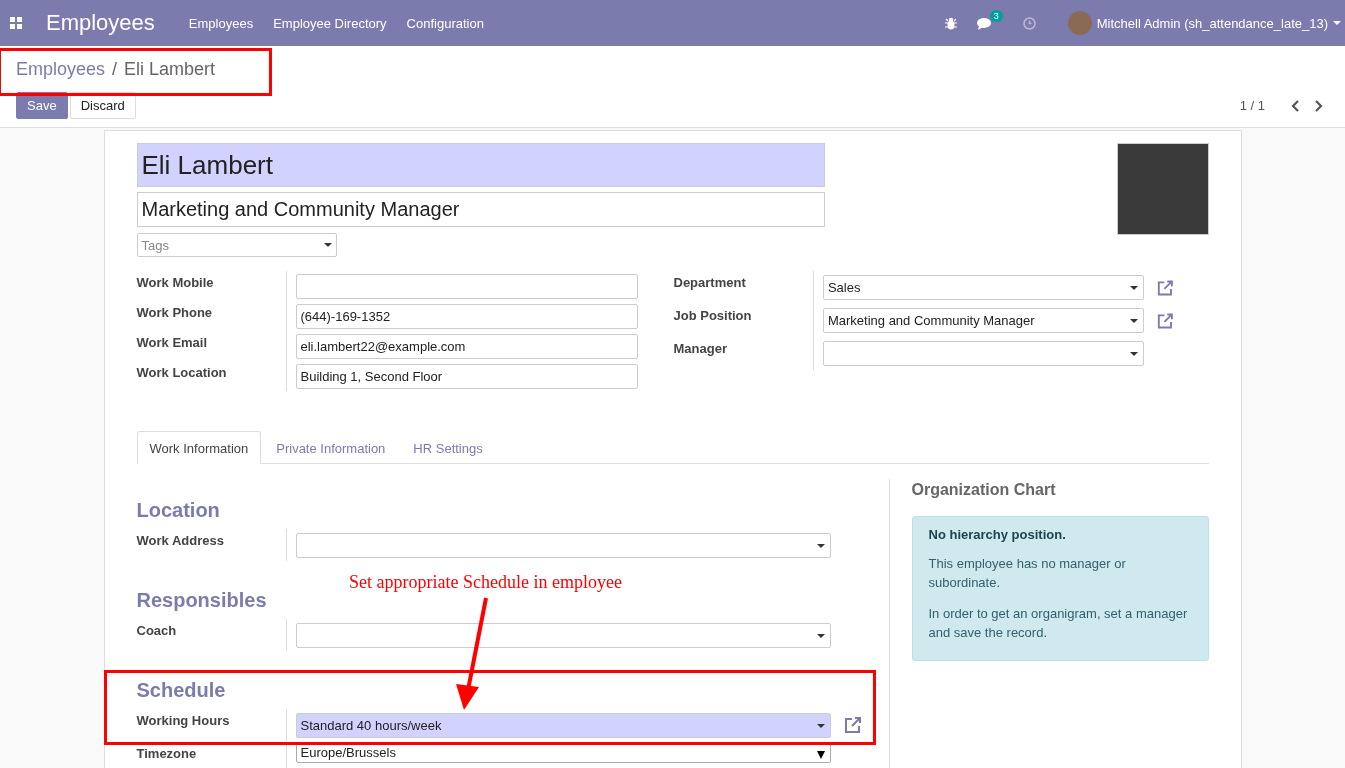 The height and width of the screenshot is (768, 1345). What do you see at coordinates (1318, 105) in the screenshot?
I see `next-icon` at bounding box center [1318, 105].